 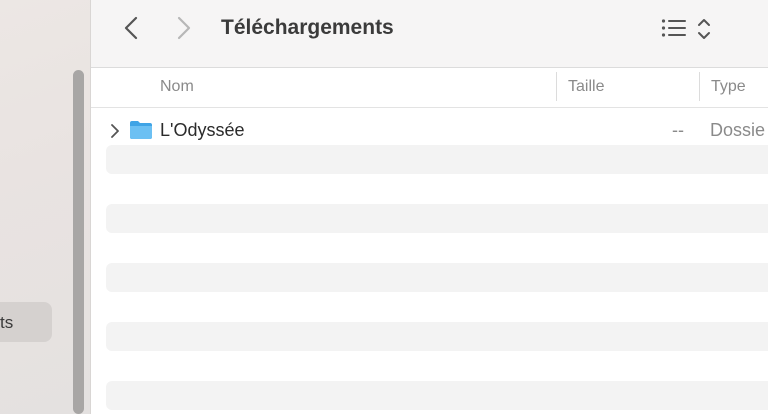 I want to click on forward-button, so click(x=184, y=28).